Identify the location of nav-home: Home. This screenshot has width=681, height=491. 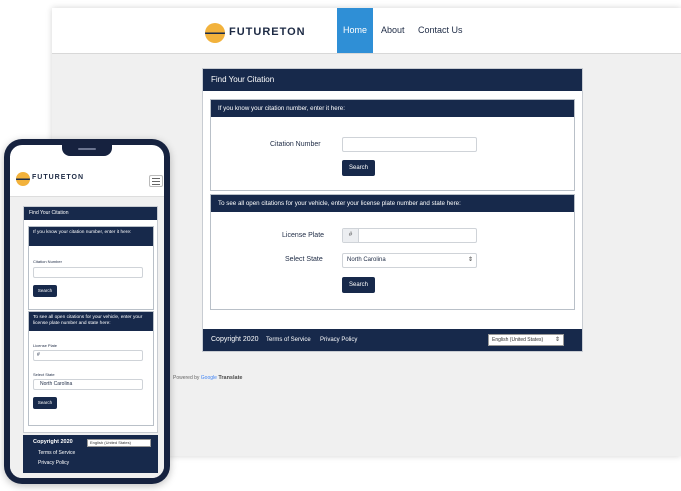
(355, 30).